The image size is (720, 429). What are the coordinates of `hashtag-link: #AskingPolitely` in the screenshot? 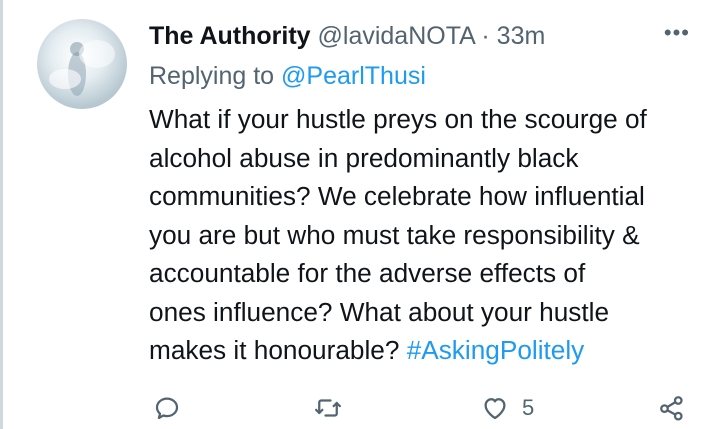 It's located at (496, 350).